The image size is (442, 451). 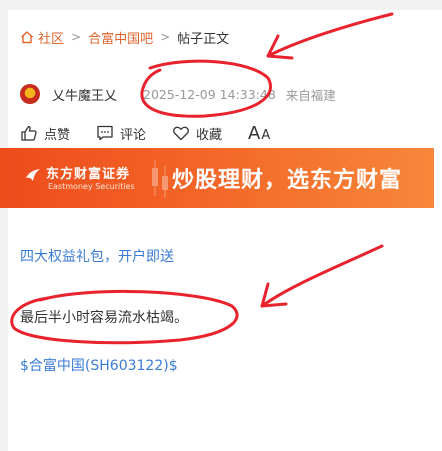 What do you see at coordinates (88, 174) in the screenshot?
I see `banner-brand-cn: 东方财富证券` at bounding box center [88, 174].